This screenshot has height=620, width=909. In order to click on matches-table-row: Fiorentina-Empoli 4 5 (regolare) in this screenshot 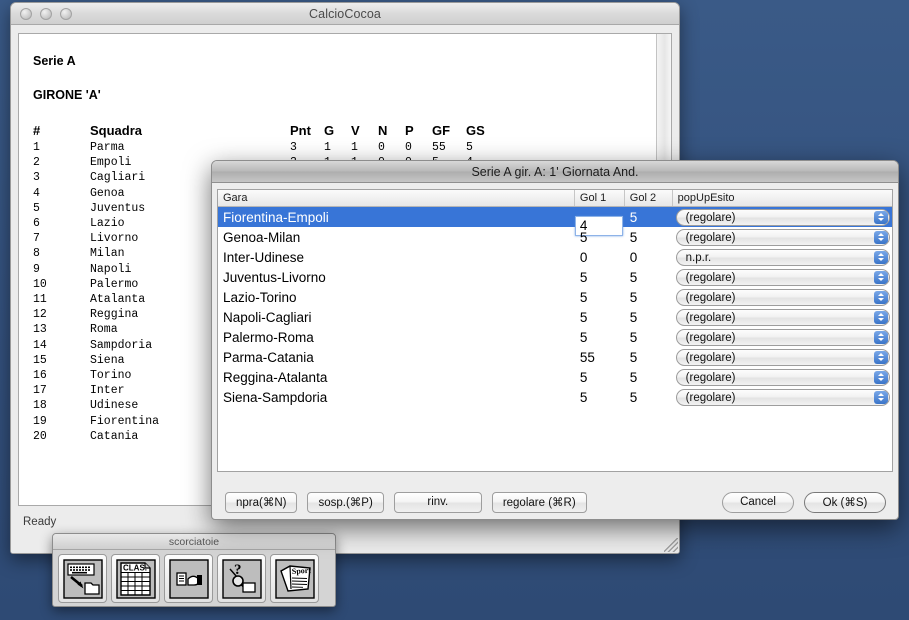, I will do `click(555, 221)`.